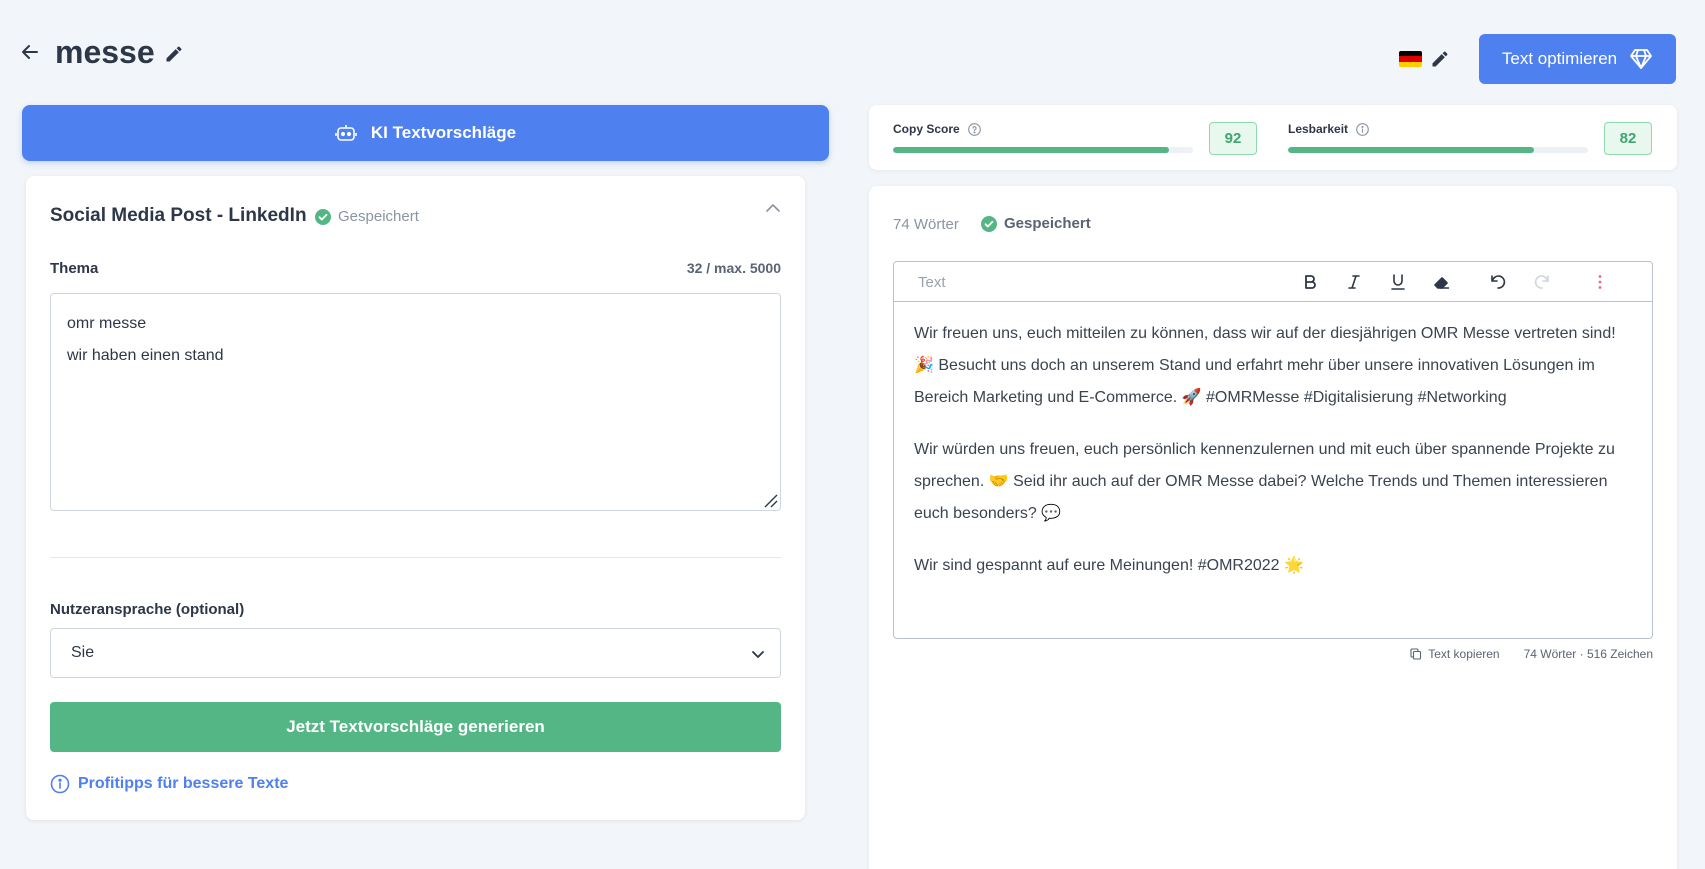  What do you see at coordinates (1588, 654) in the screenshot?
I see `text-stats: 74 Wörter · 516 Zeichen` at bounding box center [1588, 654].